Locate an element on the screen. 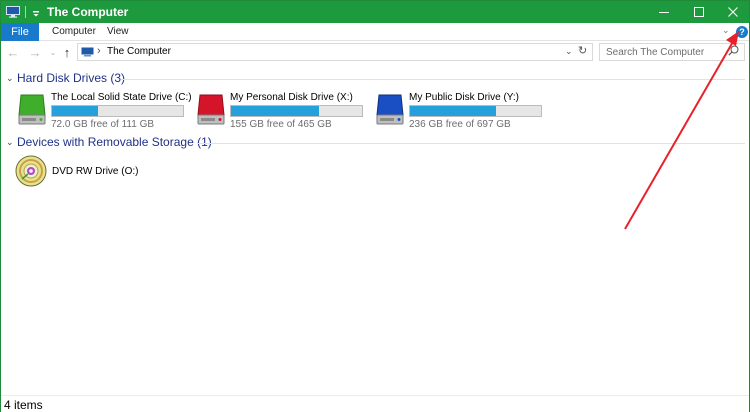 This screenshot has height=412, width=750. close-button is located at coordinates (733, 12).